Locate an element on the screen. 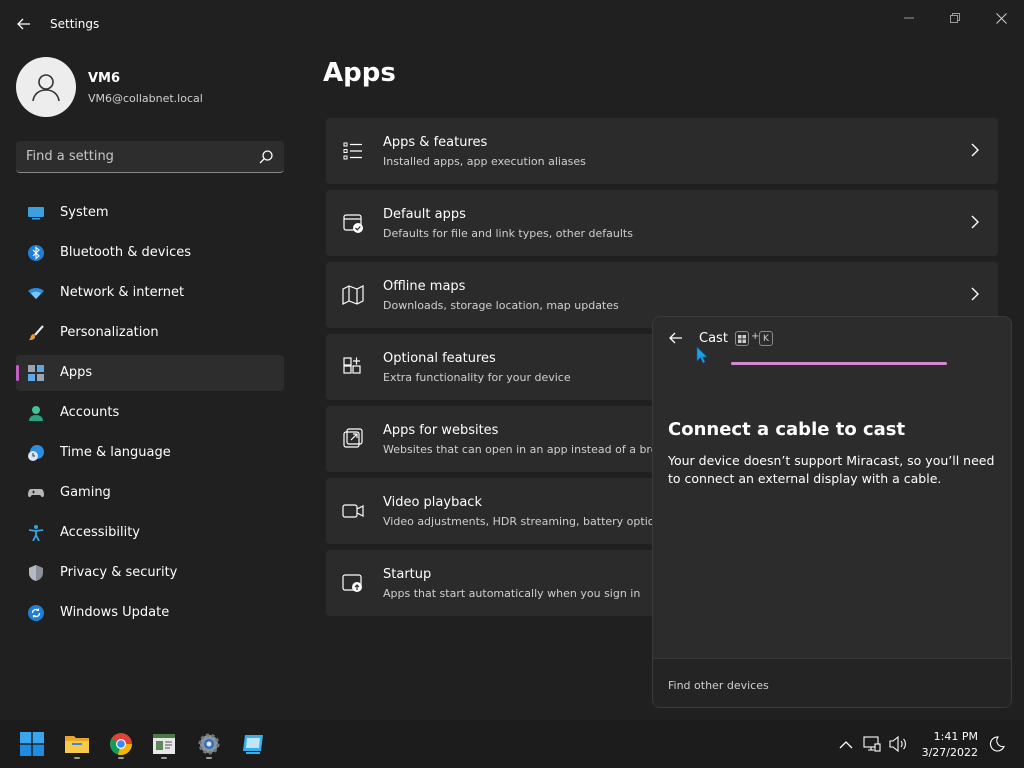 The height and width of the screenshot is (768, 1024). chrome-icon is located at coordinates (121, 744).